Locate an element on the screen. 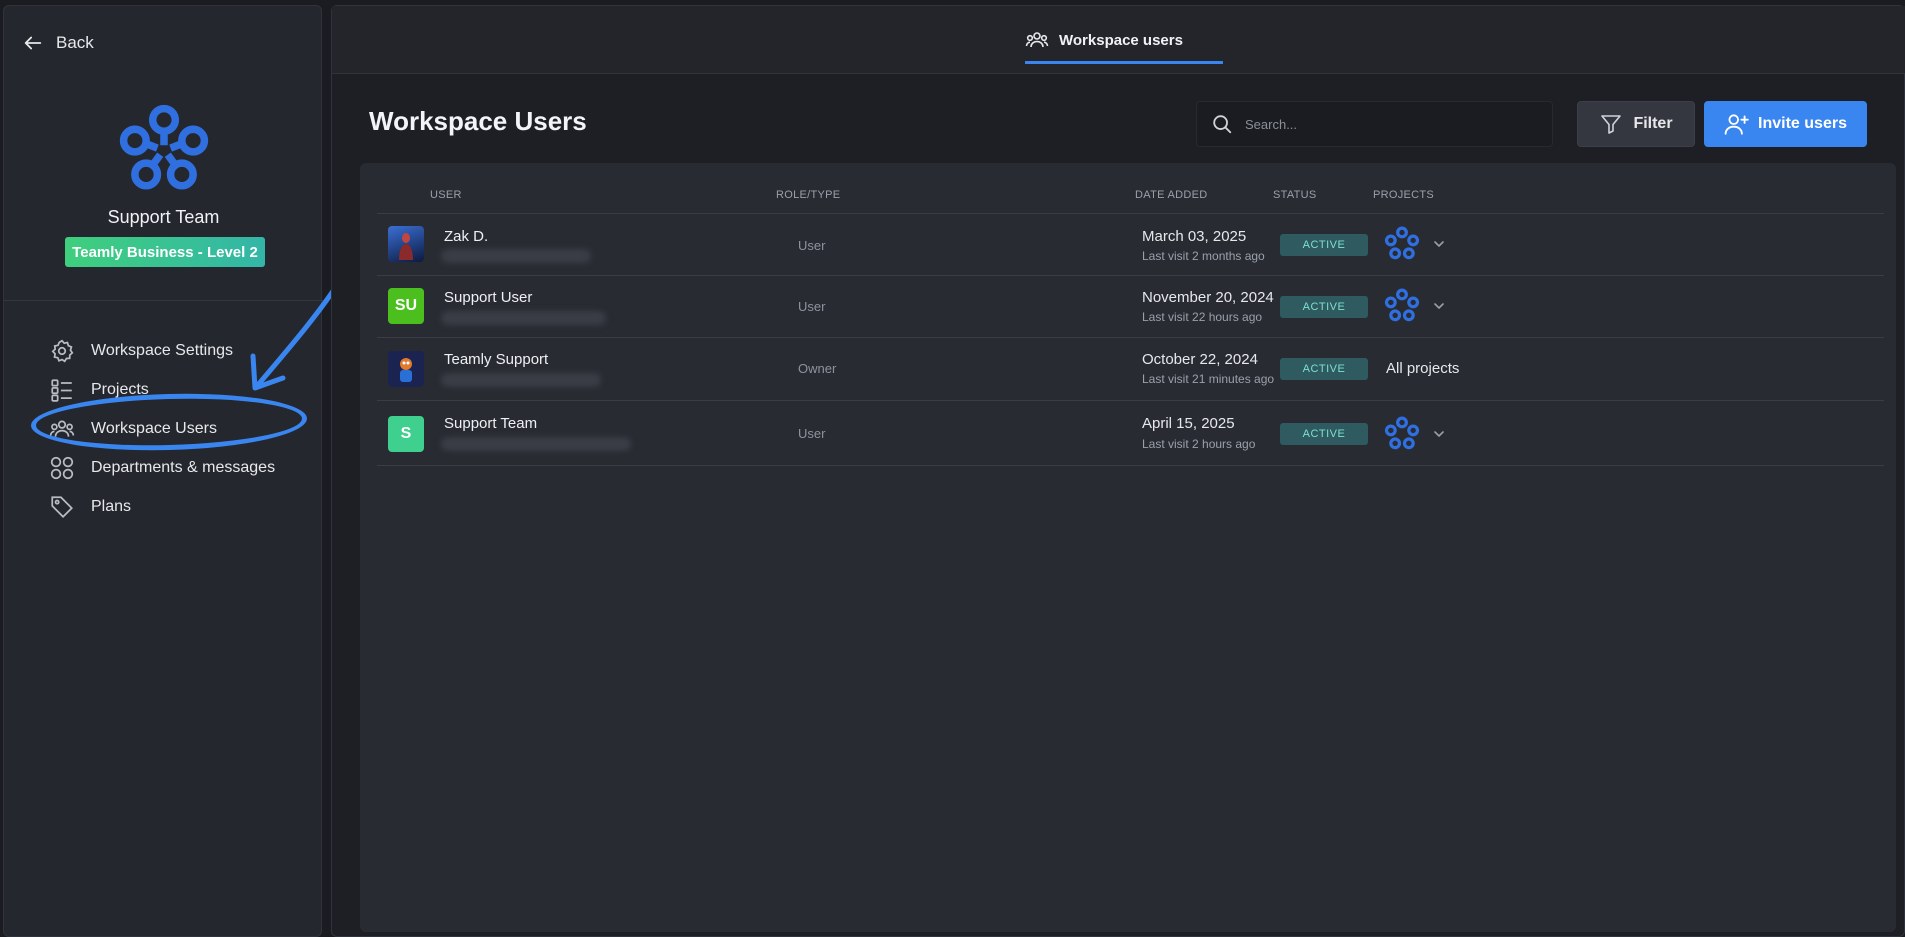  filter-button: Filter is located at coordinates (1636, 124).